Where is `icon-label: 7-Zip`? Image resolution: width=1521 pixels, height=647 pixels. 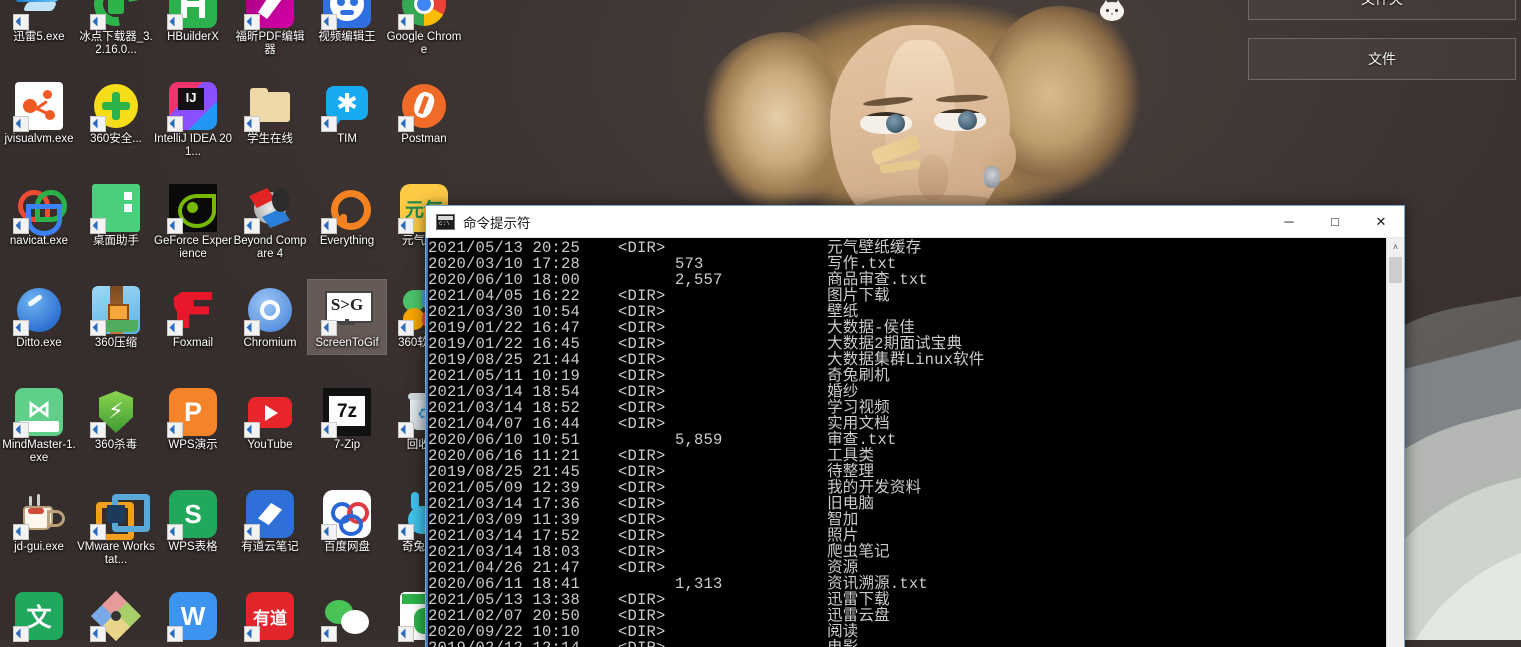 icon-label: 7-Zip is located at coordinates (347, 445).